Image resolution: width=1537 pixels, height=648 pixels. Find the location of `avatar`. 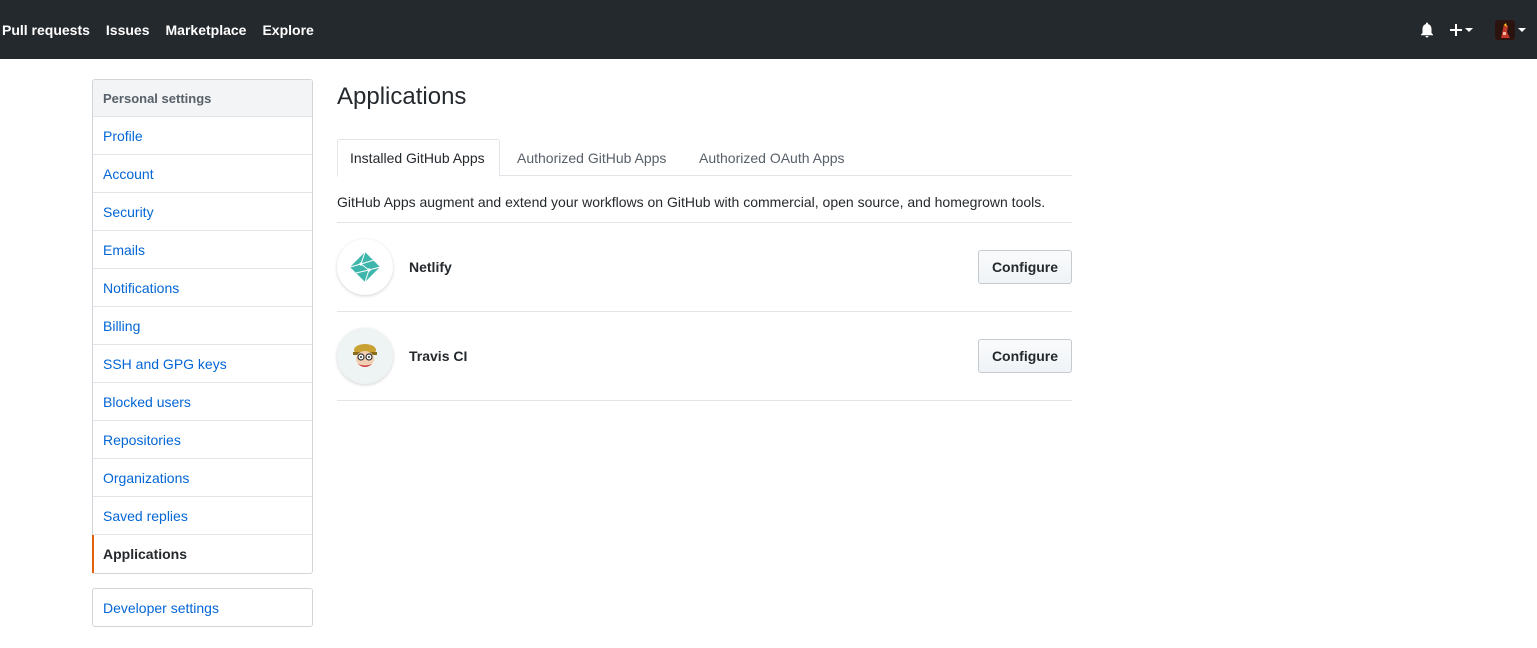

avatar is located at coordinates (1505, 29).